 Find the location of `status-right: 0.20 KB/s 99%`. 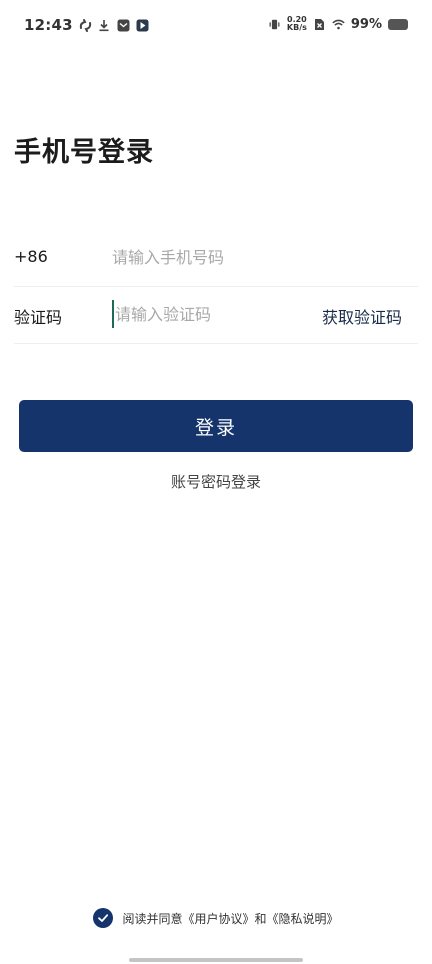

status-right: 0.20 KB/s 99% is located at coordinates (338, 24).